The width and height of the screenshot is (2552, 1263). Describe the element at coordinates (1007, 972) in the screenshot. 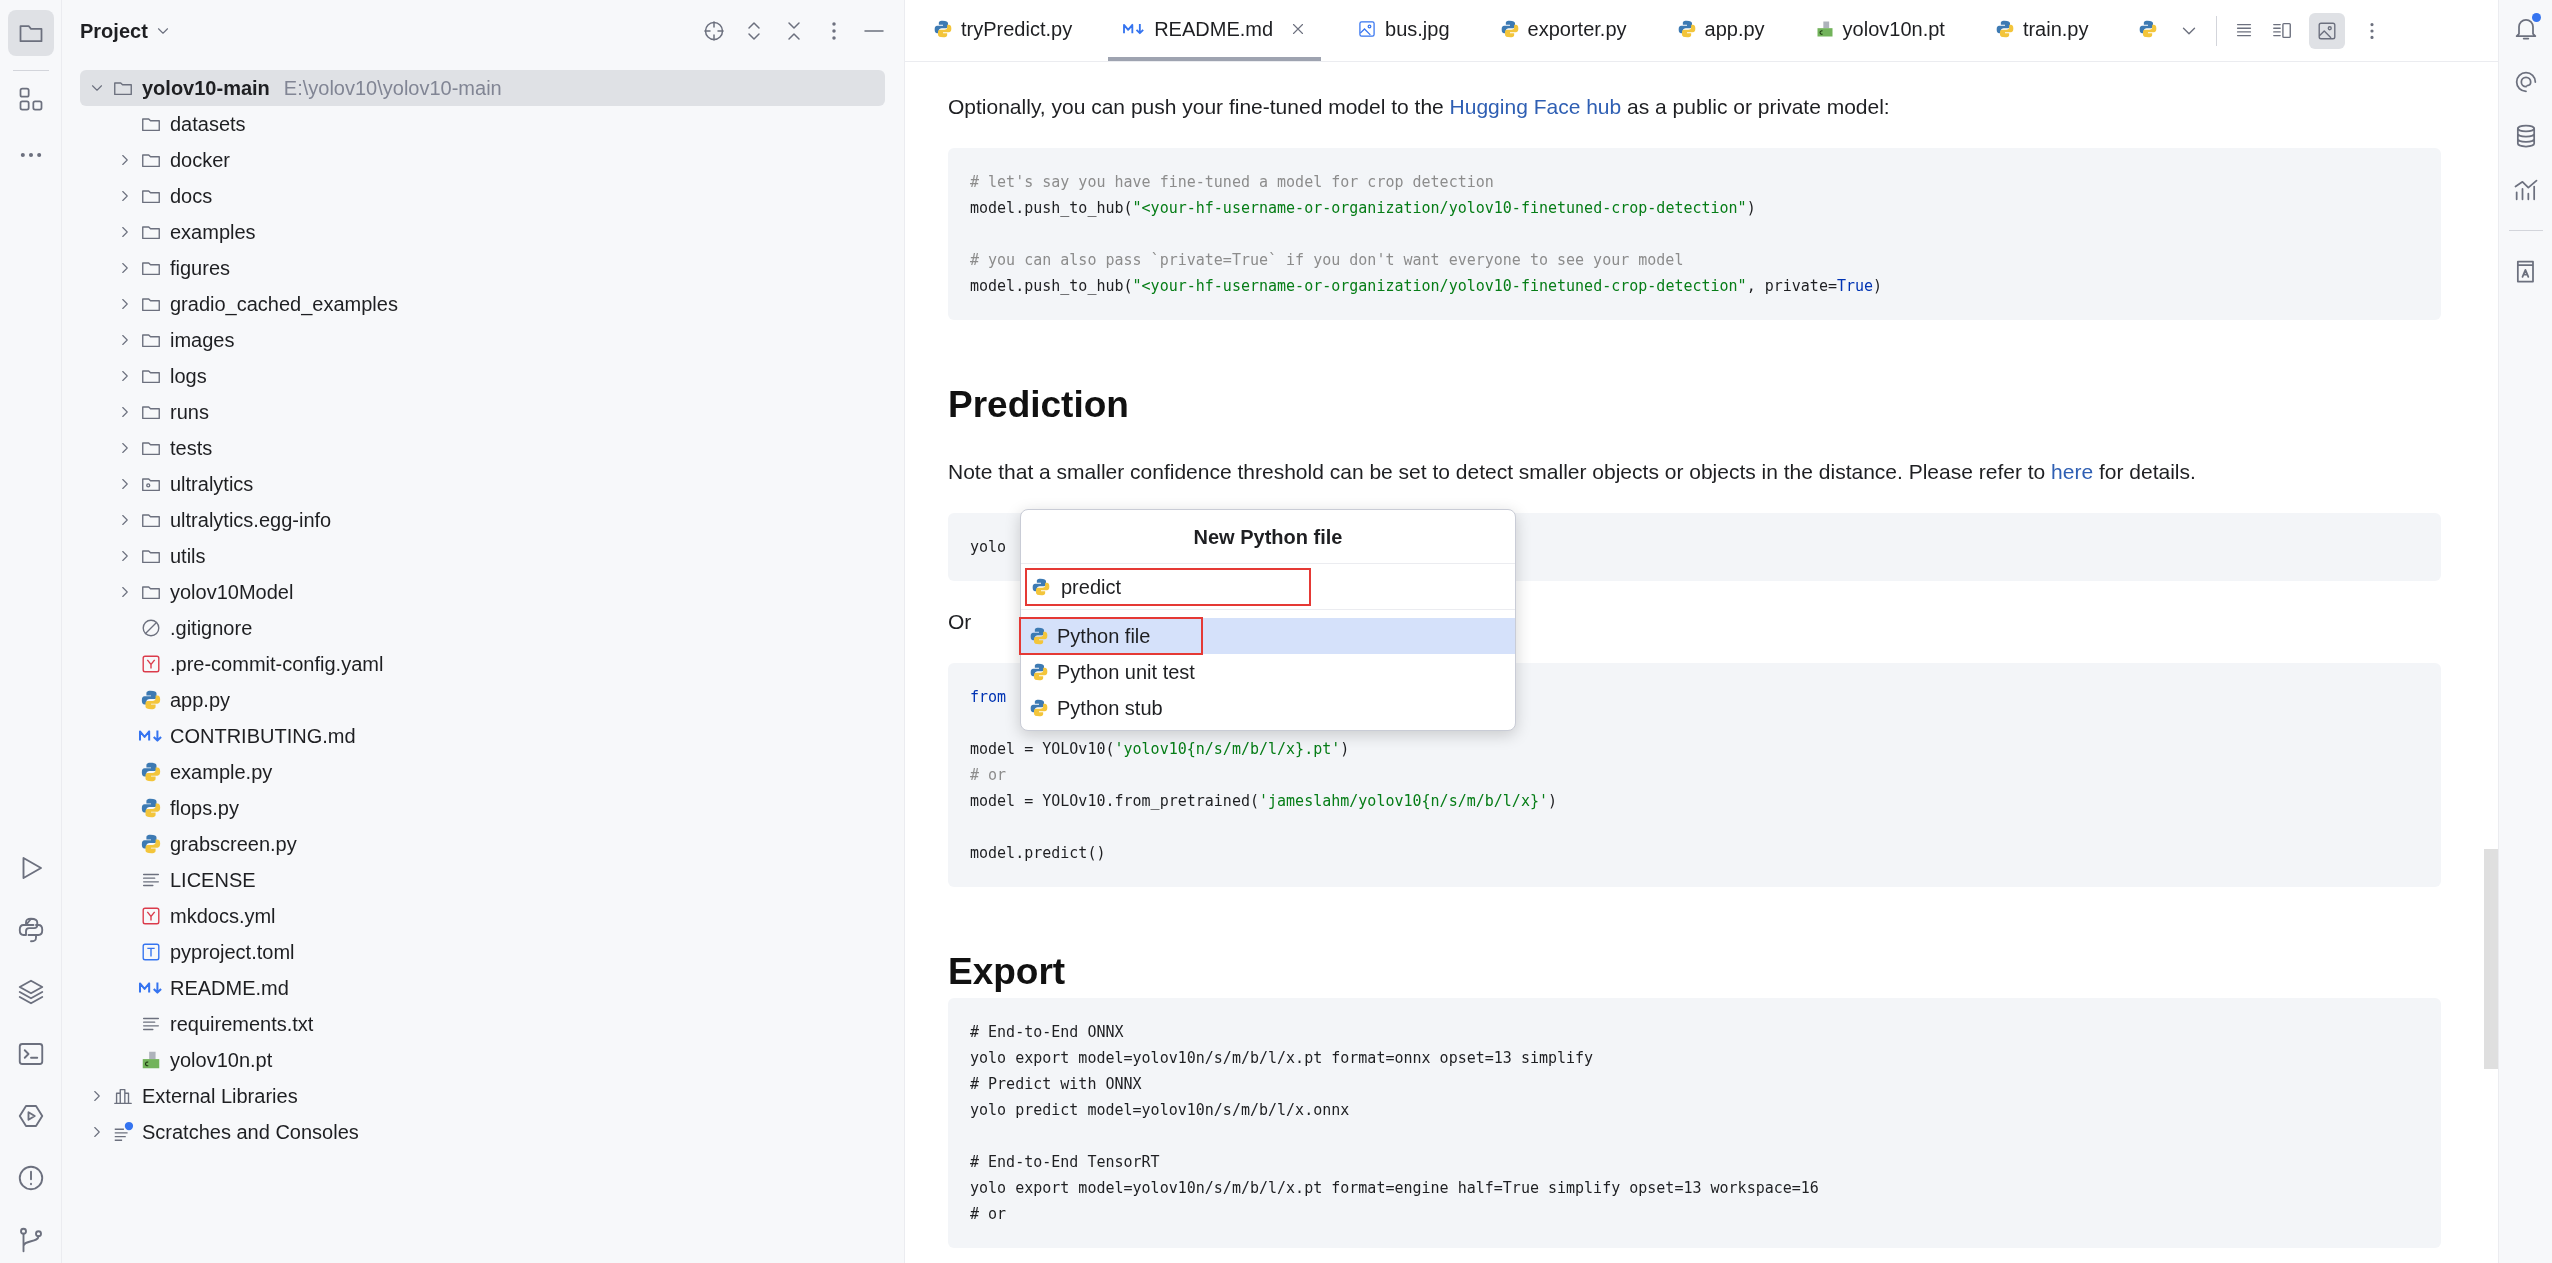

I see `section-heading: Export` at that location.